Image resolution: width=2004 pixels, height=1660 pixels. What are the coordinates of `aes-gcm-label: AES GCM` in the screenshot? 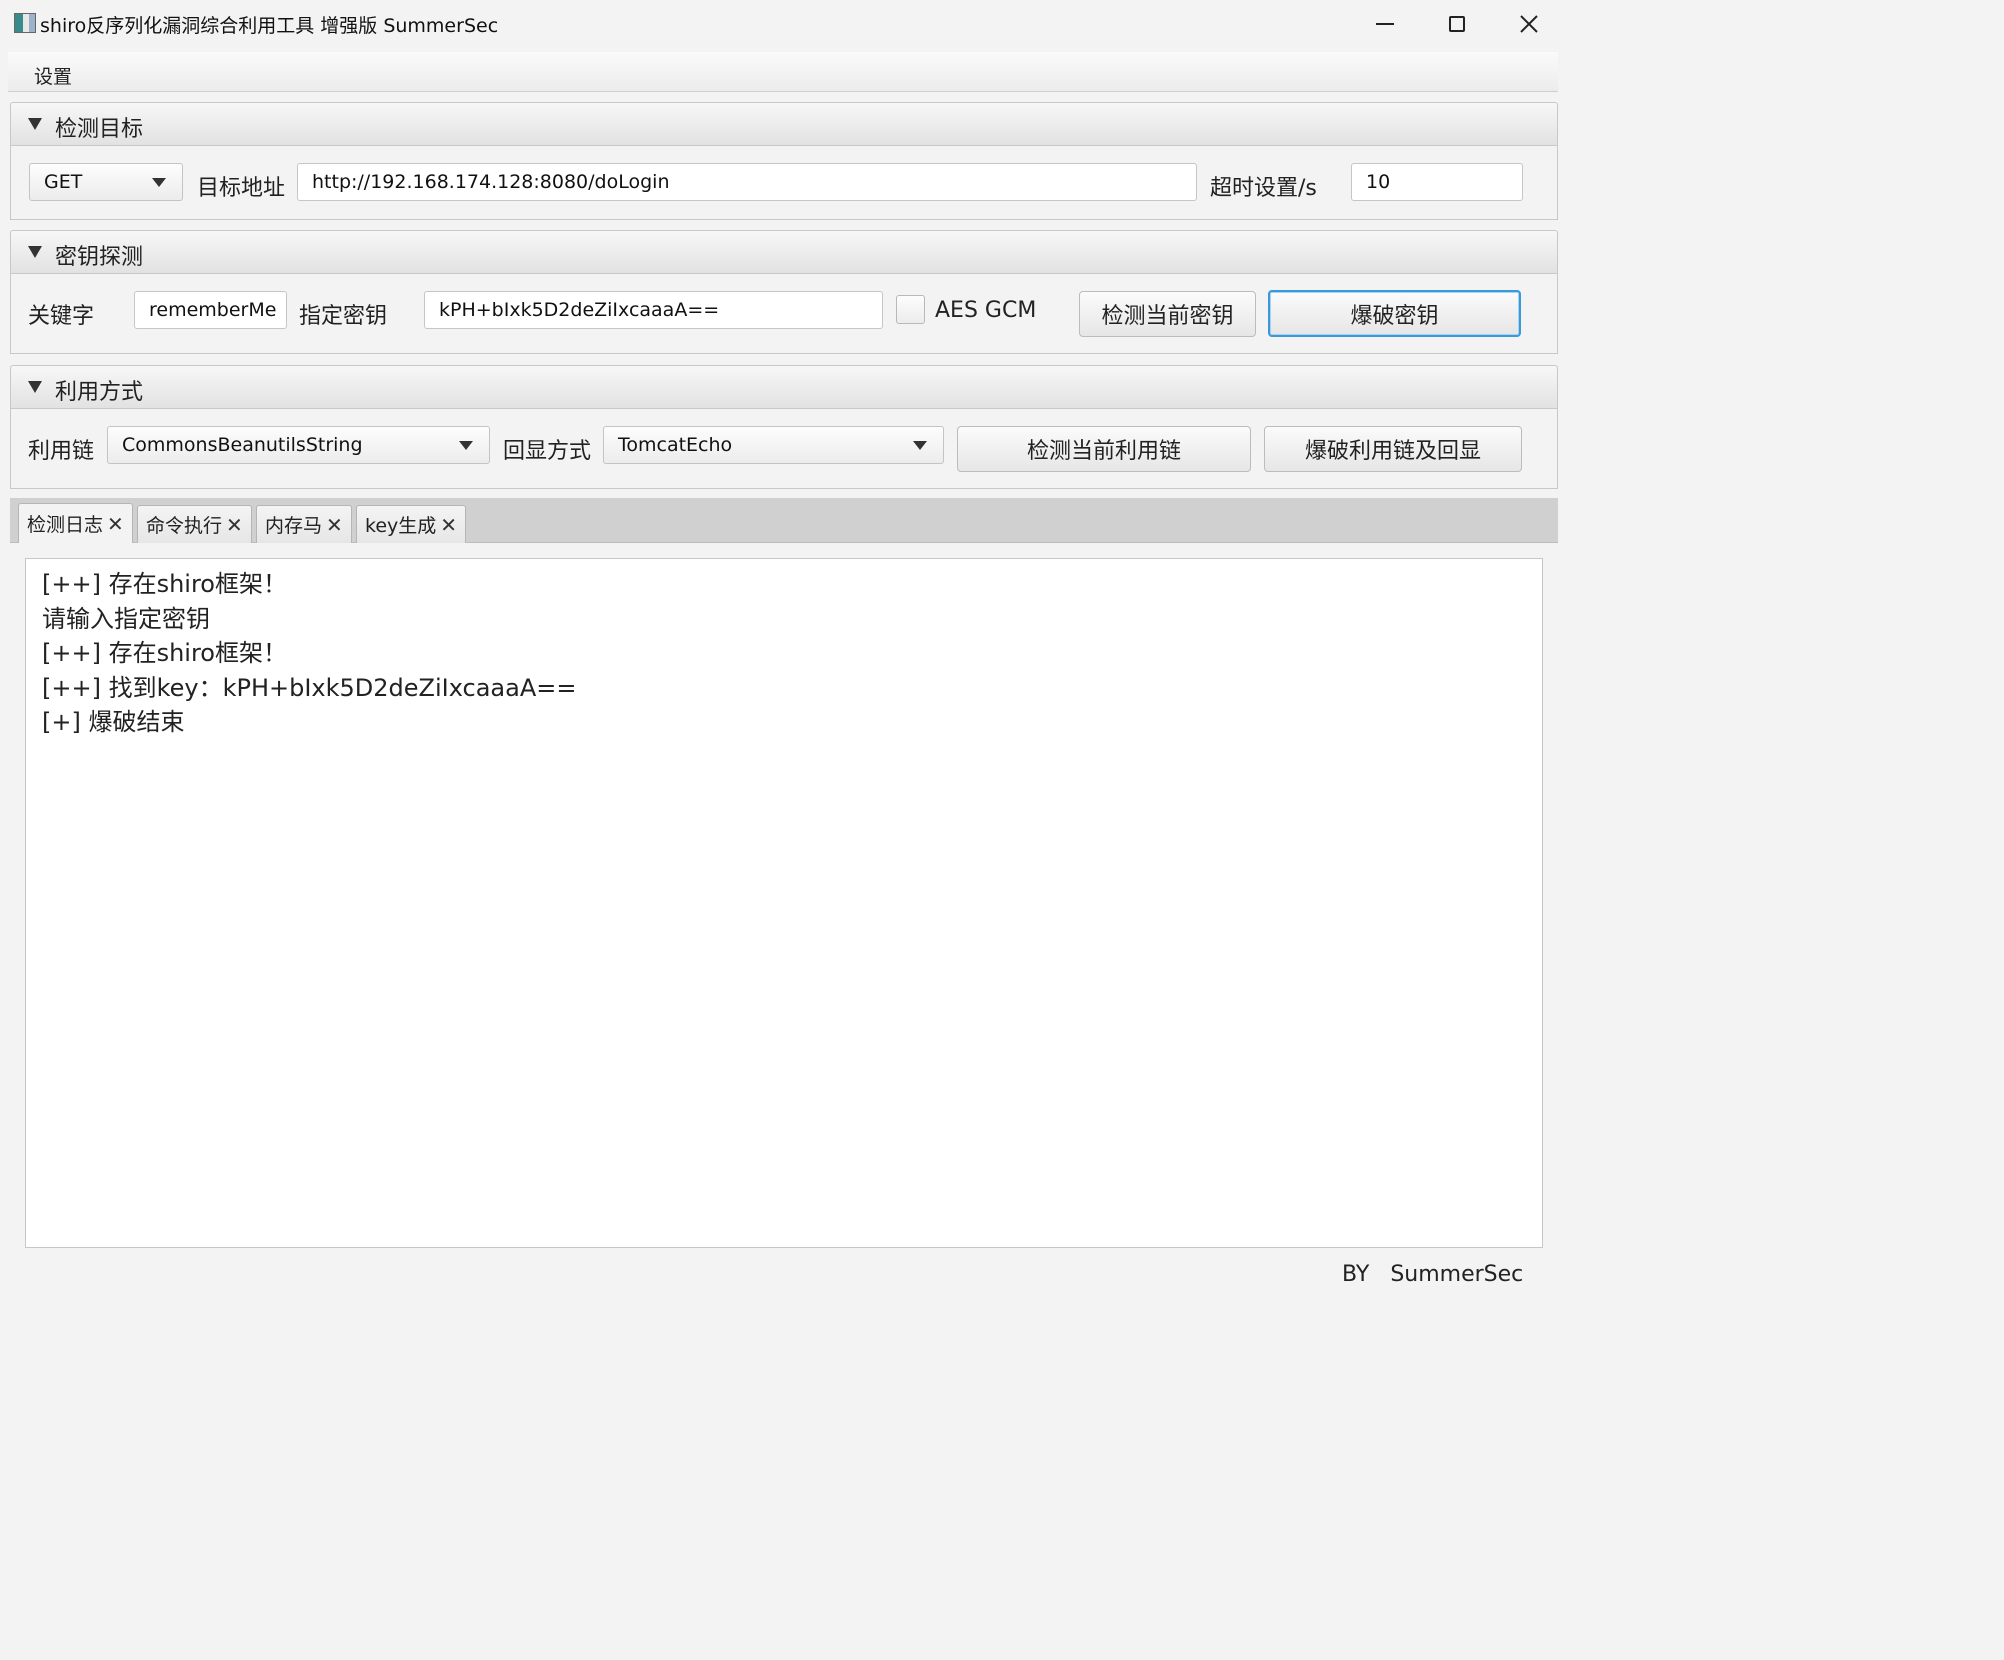 It's located at (986, 310).